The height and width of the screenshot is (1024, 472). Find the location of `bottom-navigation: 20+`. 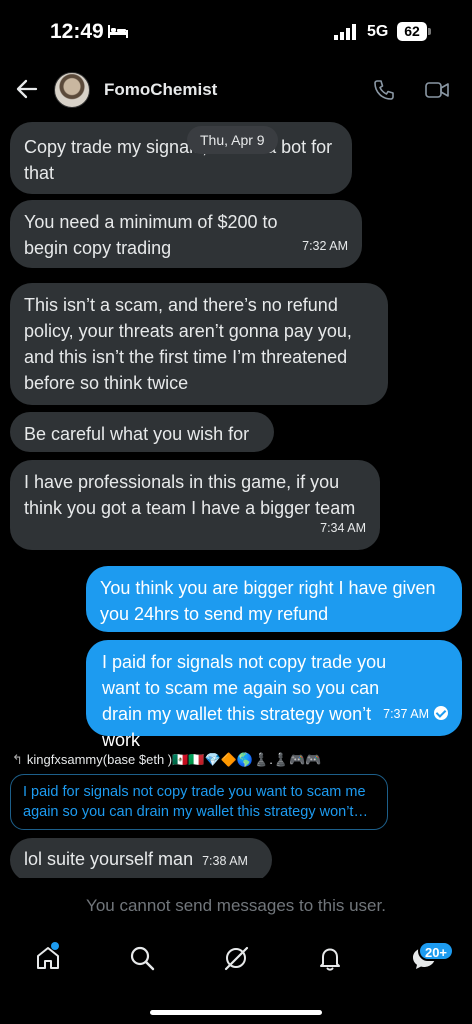

bottom-navigation: 20+ is located at coordinates (236, 959).